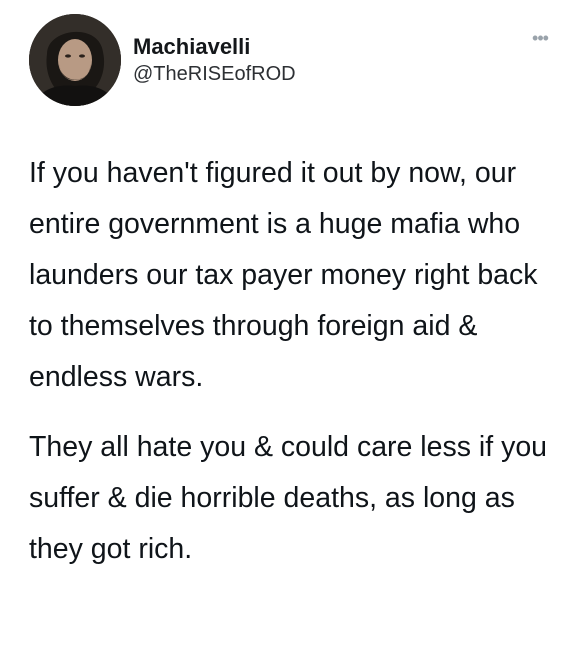 This screenshot has width=572, height=653. Describe the element at coordinates (214, 74) in the screenshot. I see `user-handle: @TheRISEofROD` at that location.